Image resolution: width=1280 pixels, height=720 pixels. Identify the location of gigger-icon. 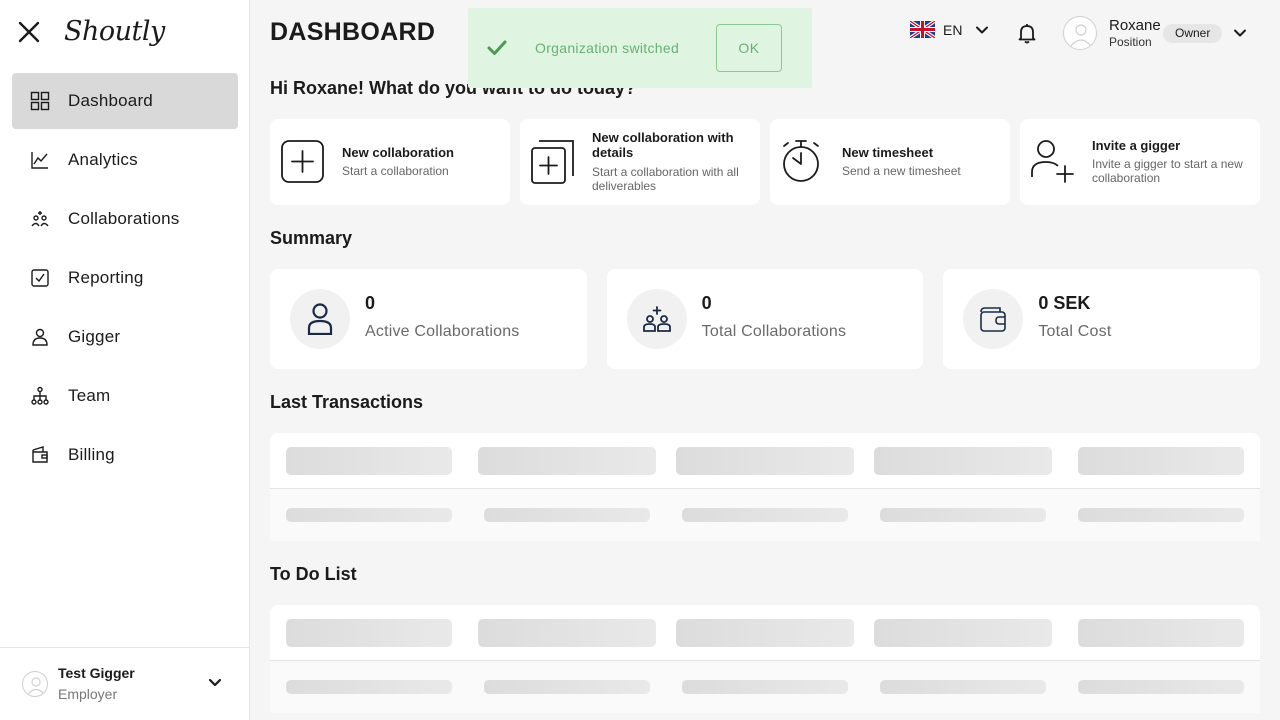
(40, 337).